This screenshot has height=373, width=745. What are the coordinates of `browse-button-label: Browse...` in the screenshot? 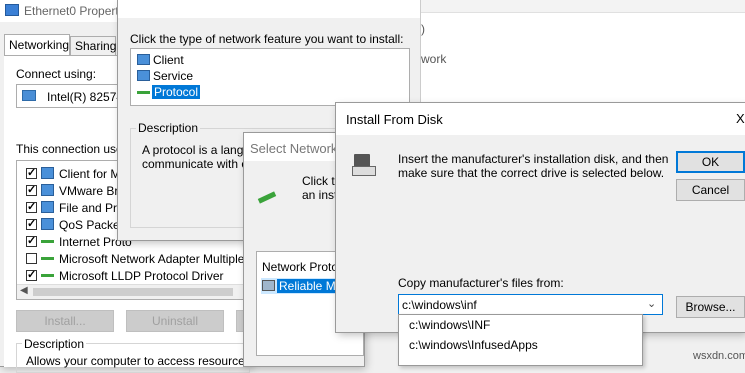 It's located at (710, 307).